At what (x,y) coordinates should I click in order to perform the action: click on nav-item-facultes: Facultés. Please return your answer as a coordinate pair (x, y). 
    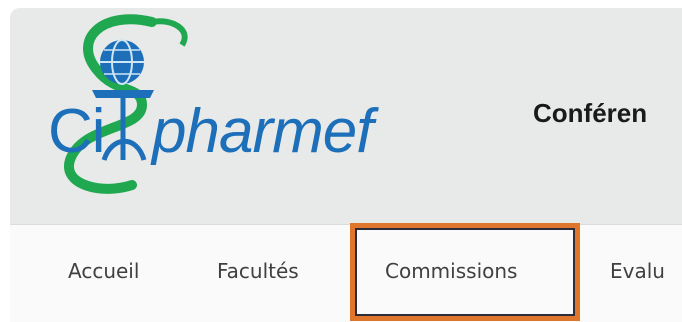
    Looking at the image, I should click on (258, 271).